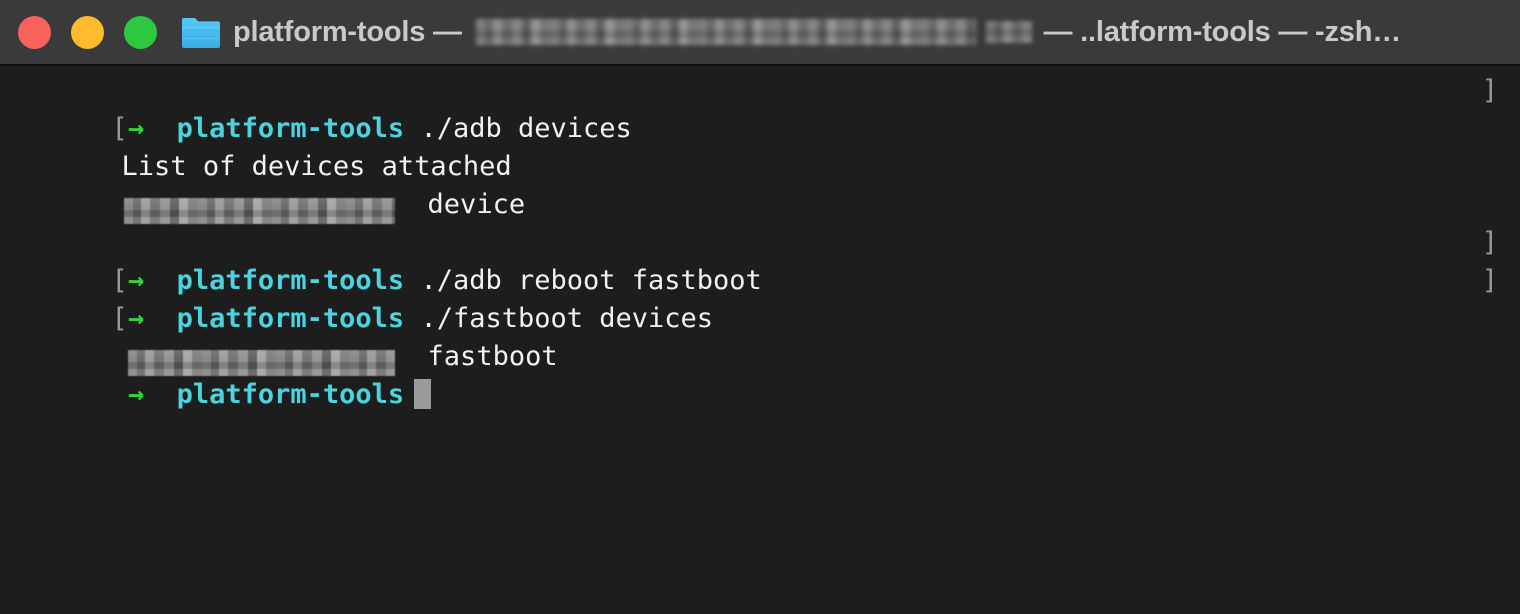 This screenshot has height=614, width=1520. What do you see at coordinates (423, 394) in the screenshot?
I see `text-cursor` at bounding box center [423, 394].